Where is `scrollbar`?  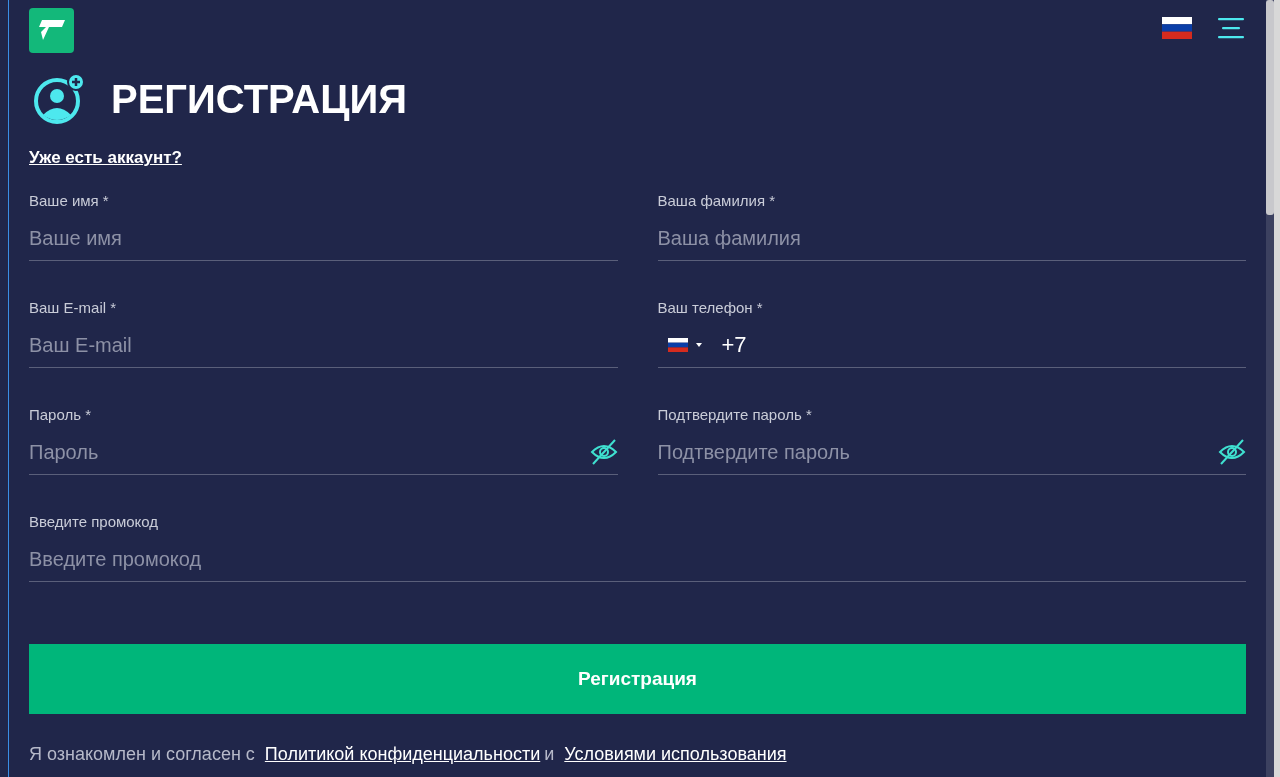 scrollbar is located at coordinates (1270, 388).